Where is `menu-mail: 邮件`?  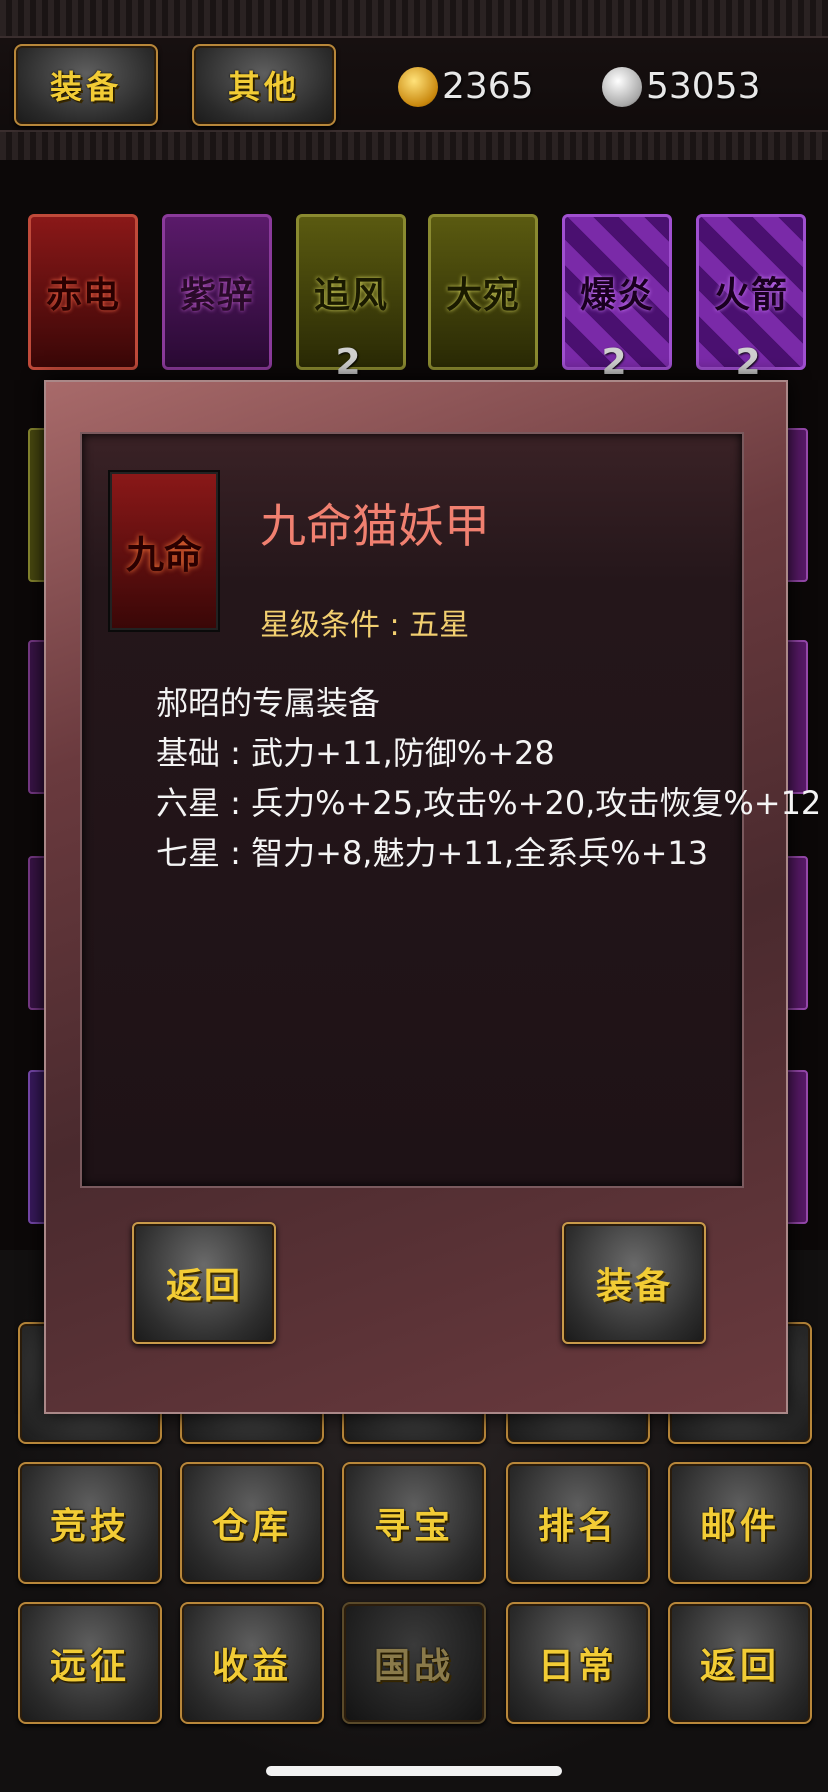
menu-mail: 邮件 is located at coordinates (740, 1523).